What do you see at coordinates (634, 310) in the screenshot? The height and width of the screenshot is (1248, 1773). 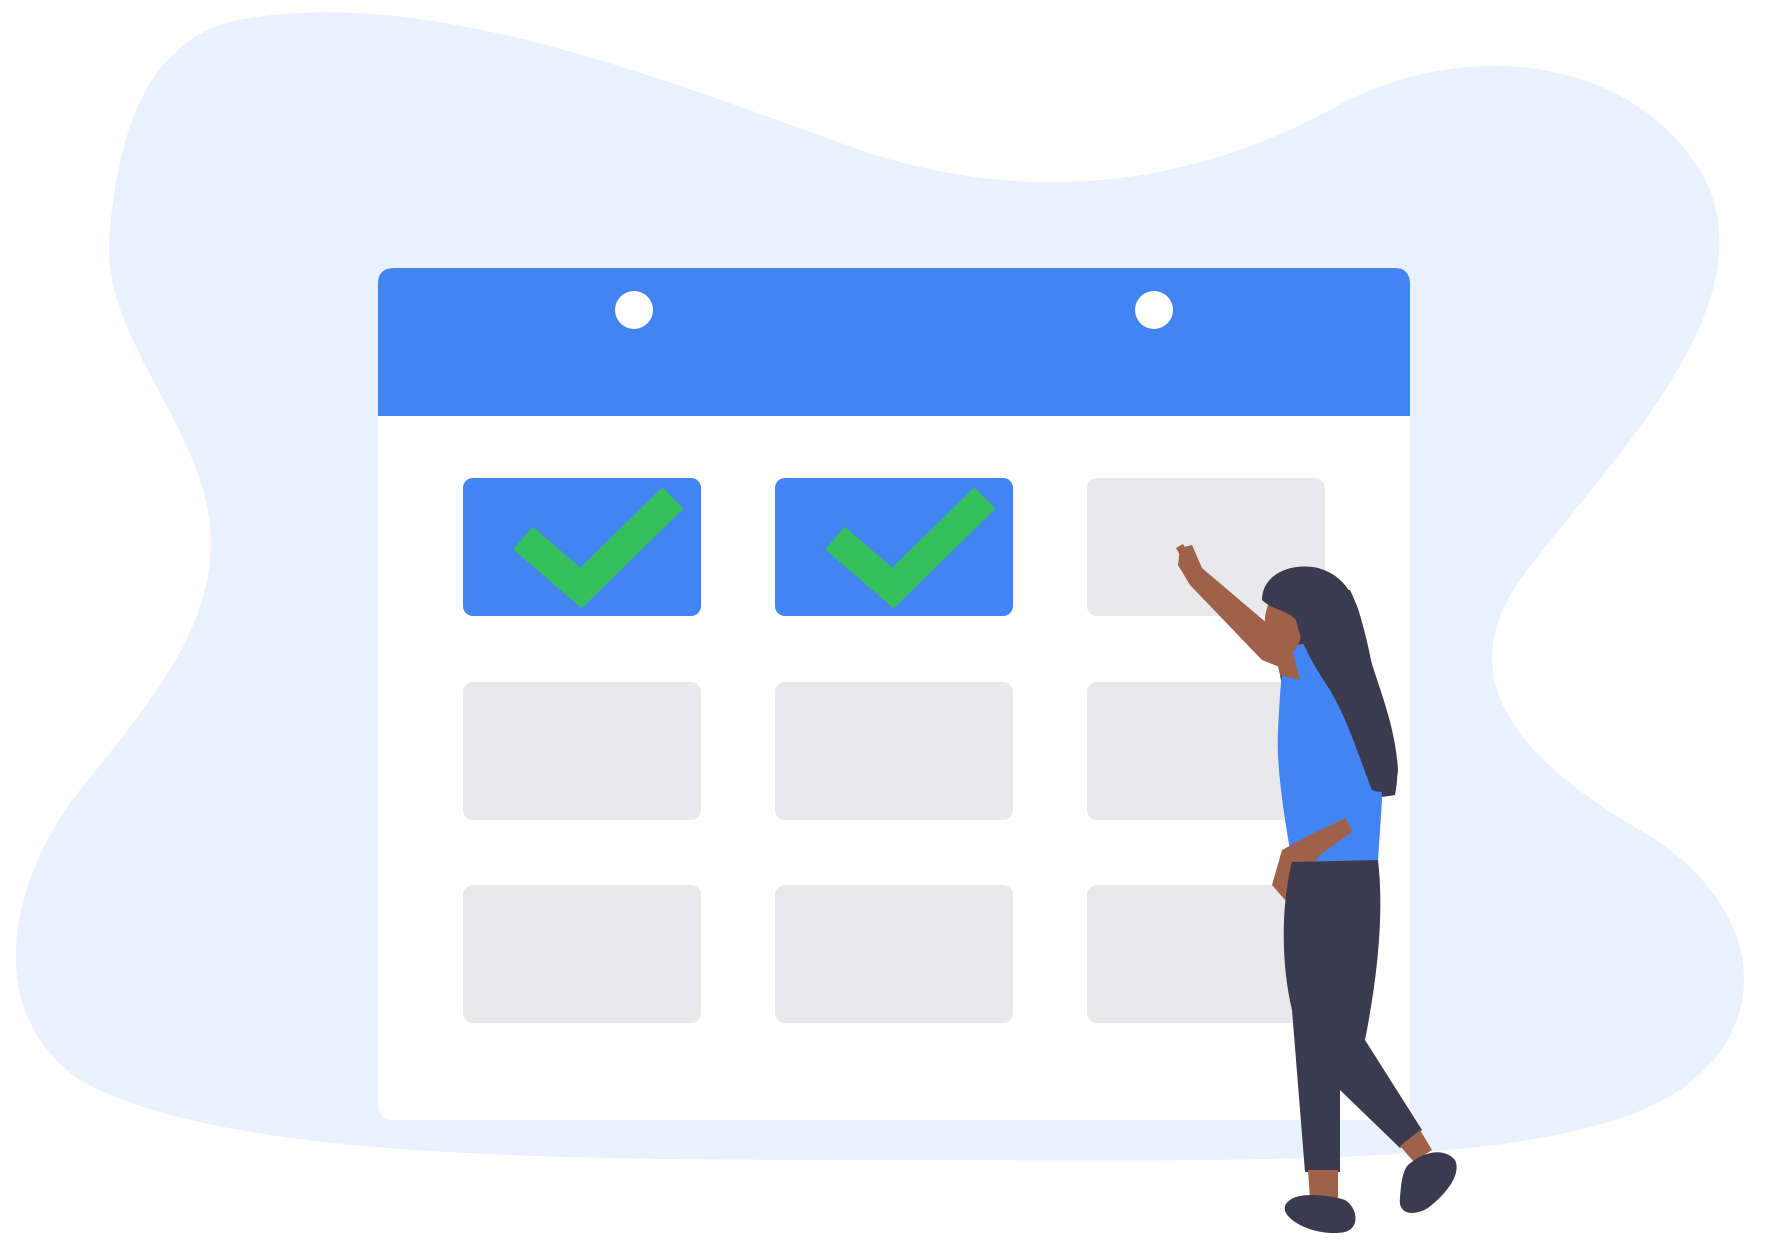 I see `binding-hole-left` at bounding box center [634, 310].